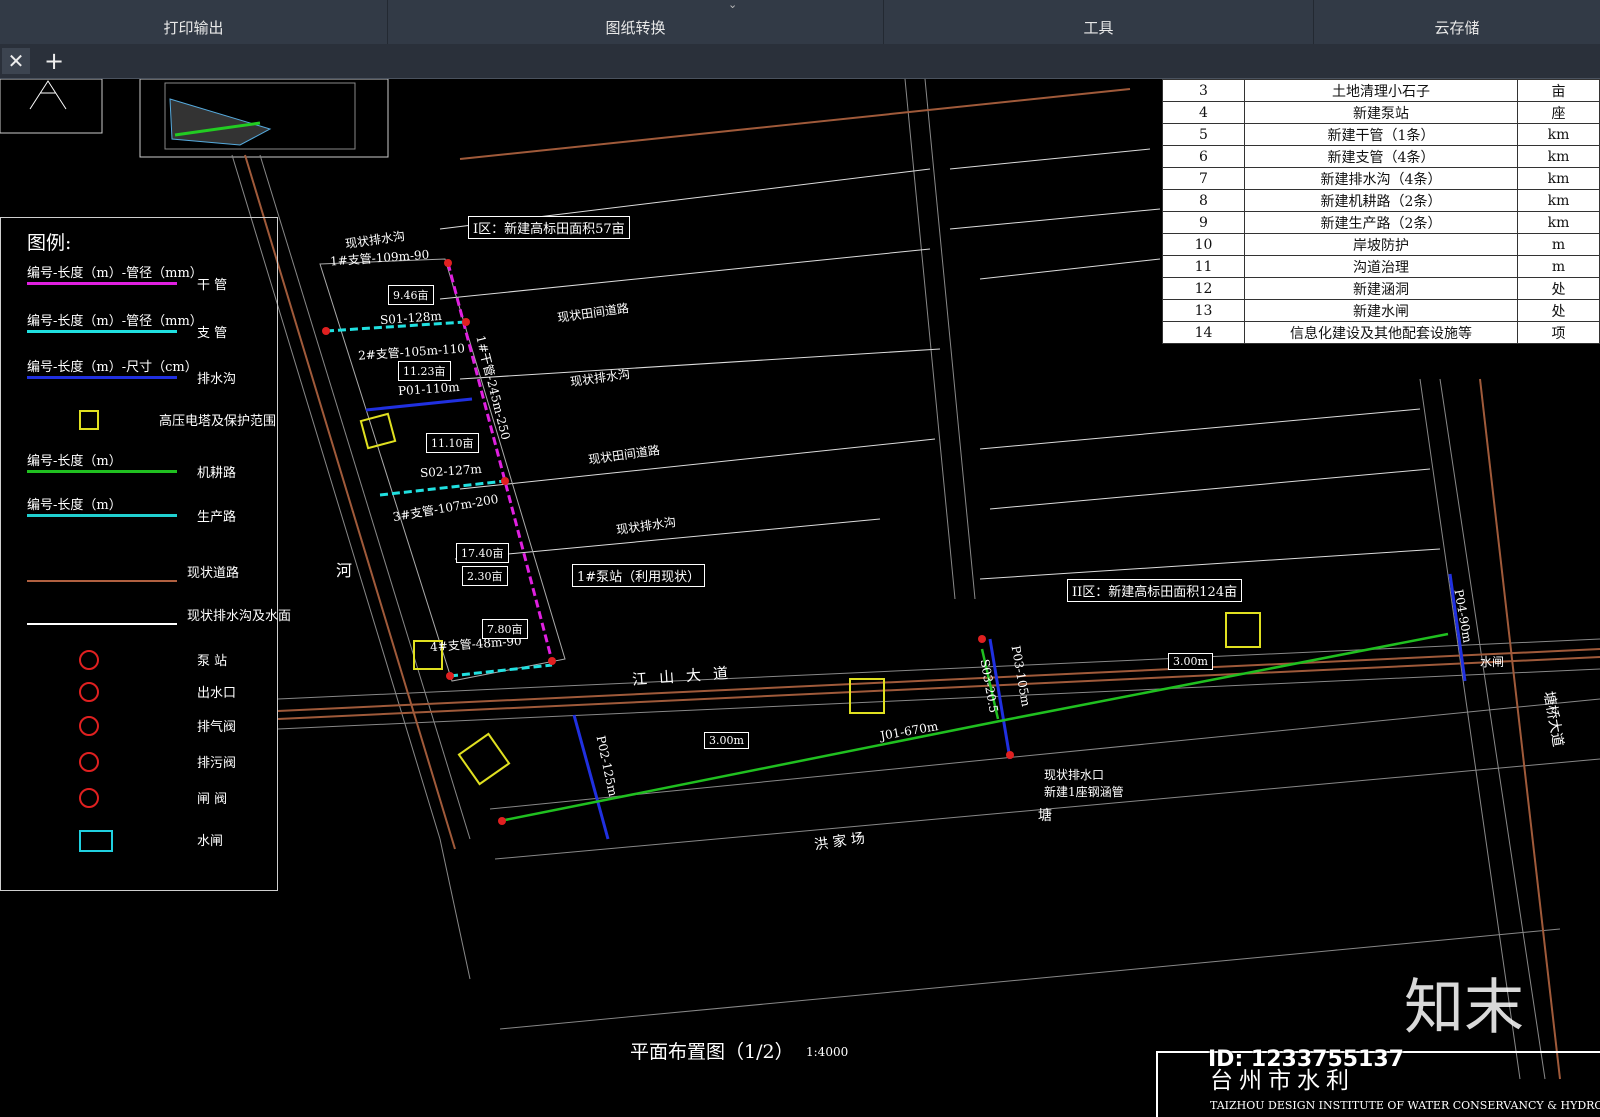  Describe the element at coordinates (505, 629) in the screenshot. I see `area-label-6: 7.80亩` at that location.